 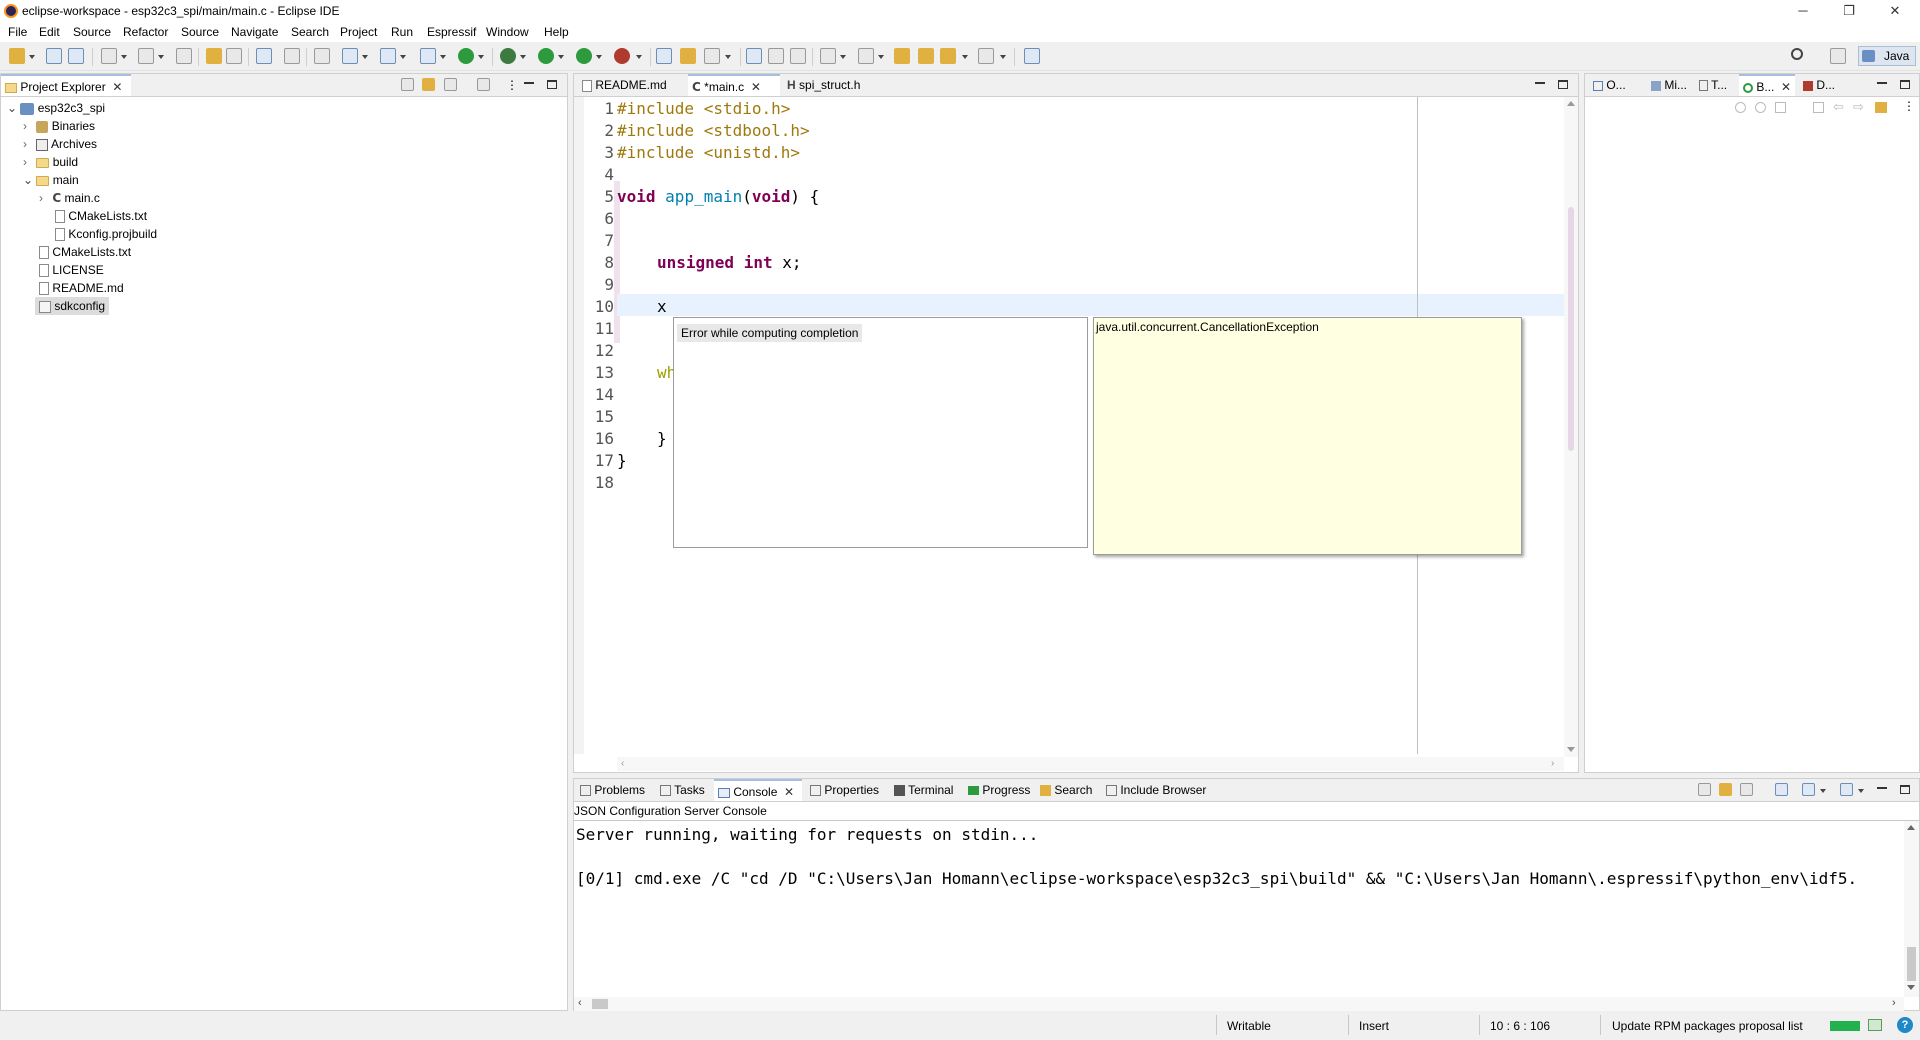 What do you see at coordinates (17, 56) in the screenshot?
I see `new-icon` at bounding box center [17, 56].